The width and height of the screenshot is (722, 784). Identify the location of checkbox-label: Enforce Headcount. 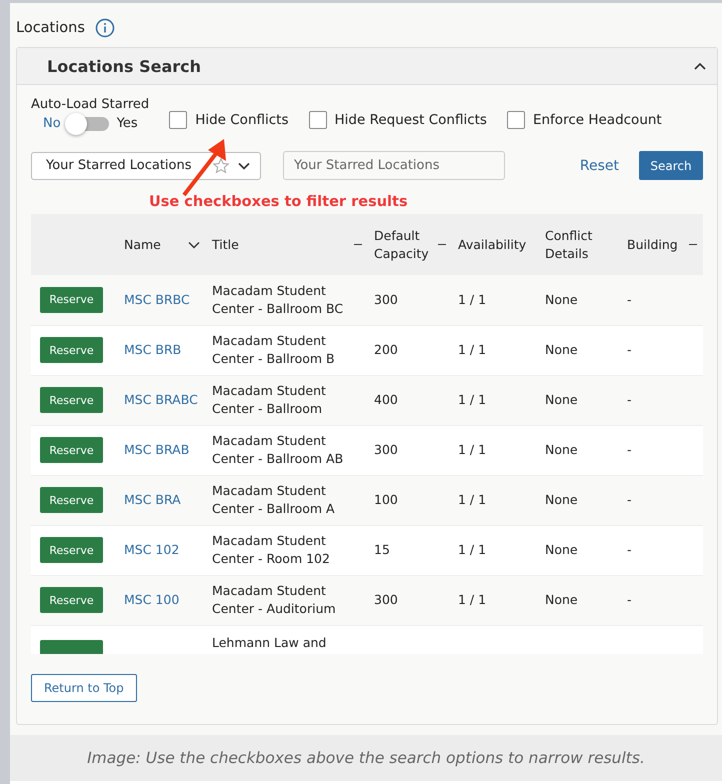
(597, 120).